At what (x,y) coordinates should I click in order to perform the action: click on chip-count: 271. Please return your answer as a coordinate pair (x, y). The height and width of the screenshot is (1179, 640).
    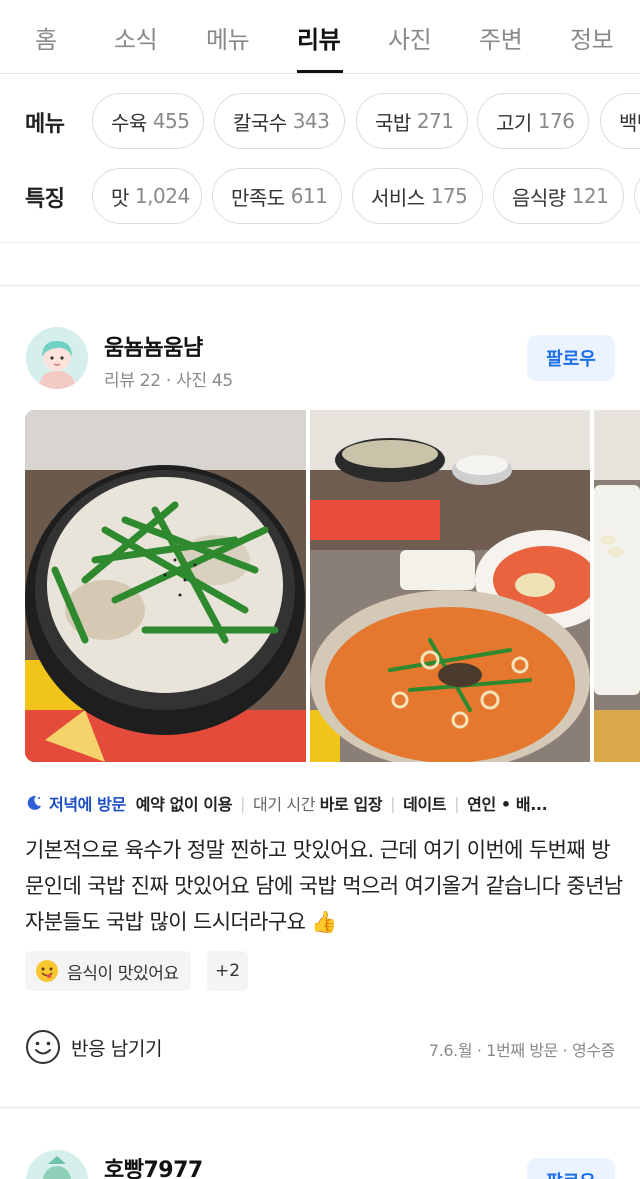
    Looking at the image, I should click on (435, 121).